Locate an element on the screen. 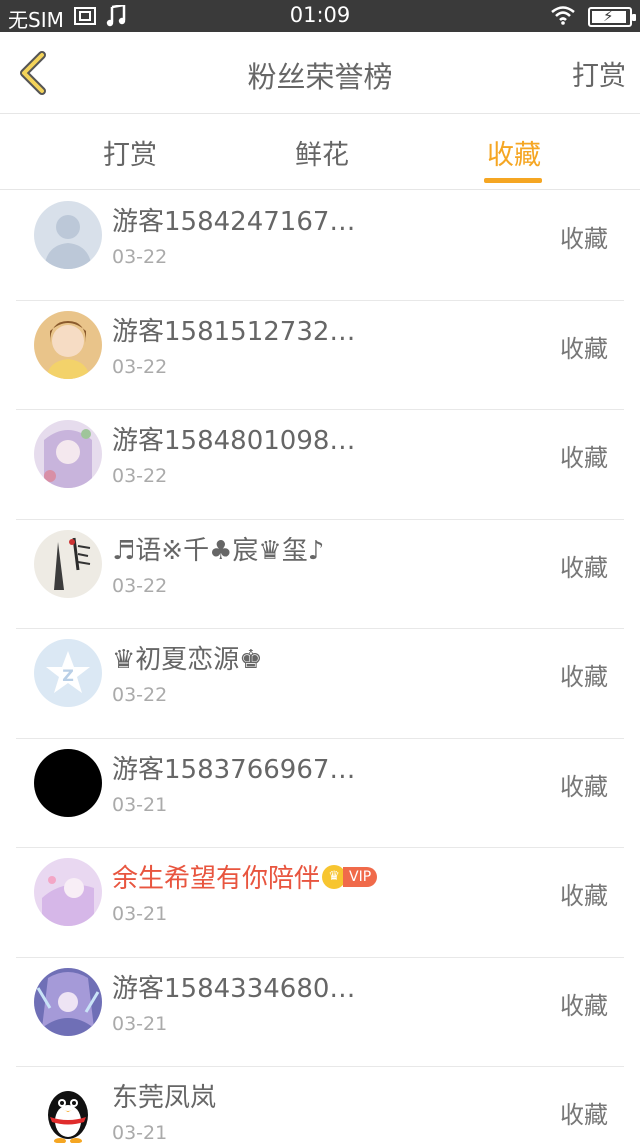 Image resolution: width=640 pixels, height=1143 pixels. default-user-avatar is located at coordinates (68, 235).